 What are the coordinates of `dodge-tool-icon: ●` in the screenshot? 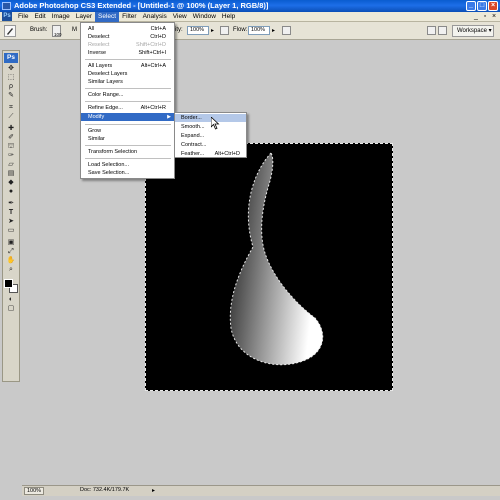 It's located at (11, 191).